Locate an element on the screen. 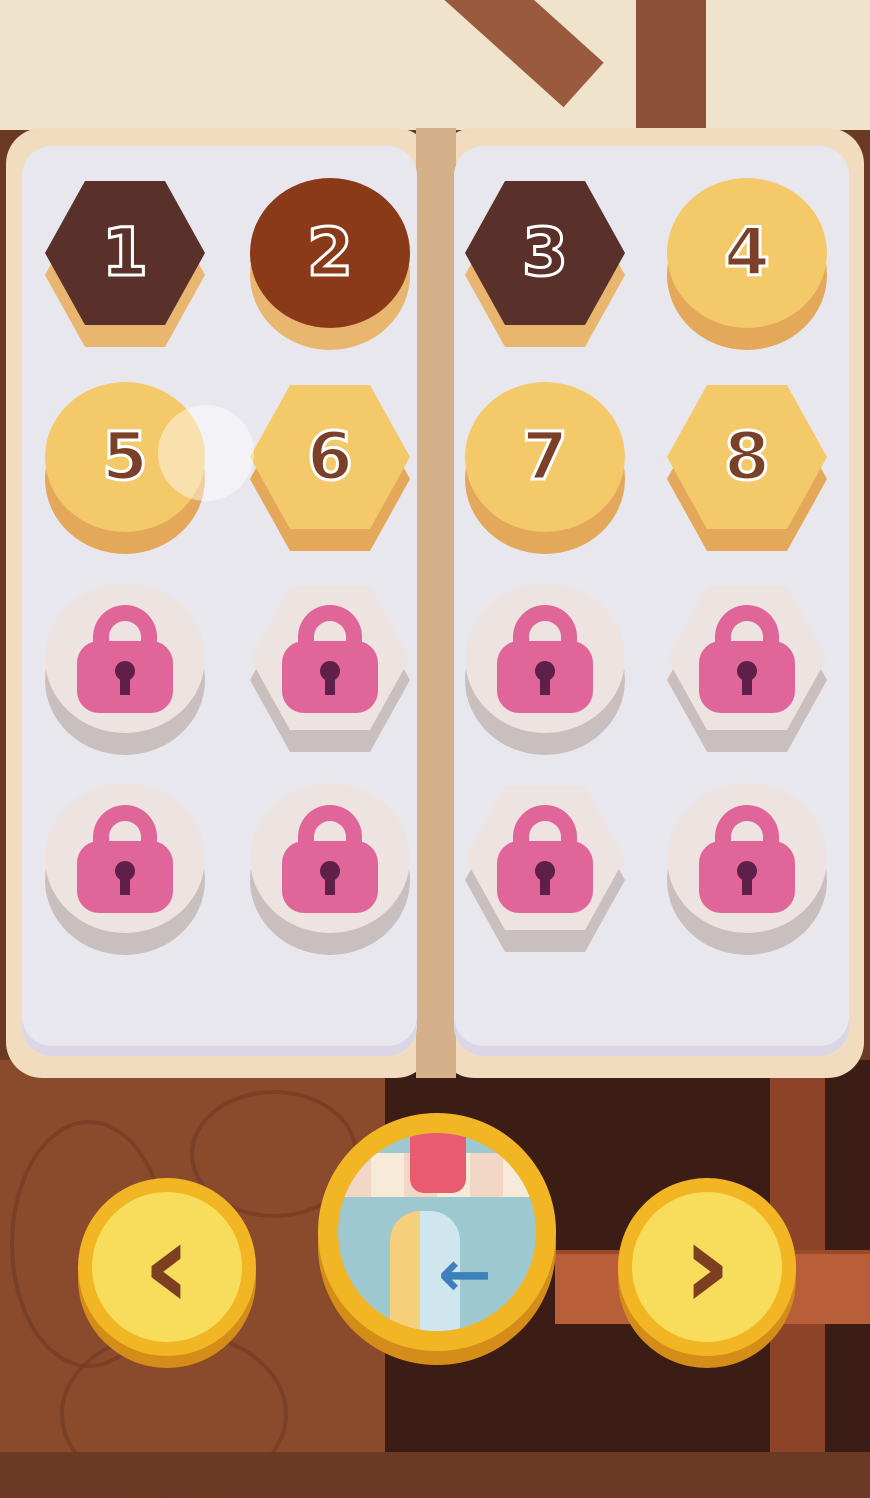  shop-awning-top is located at coordinates (438, 1163).